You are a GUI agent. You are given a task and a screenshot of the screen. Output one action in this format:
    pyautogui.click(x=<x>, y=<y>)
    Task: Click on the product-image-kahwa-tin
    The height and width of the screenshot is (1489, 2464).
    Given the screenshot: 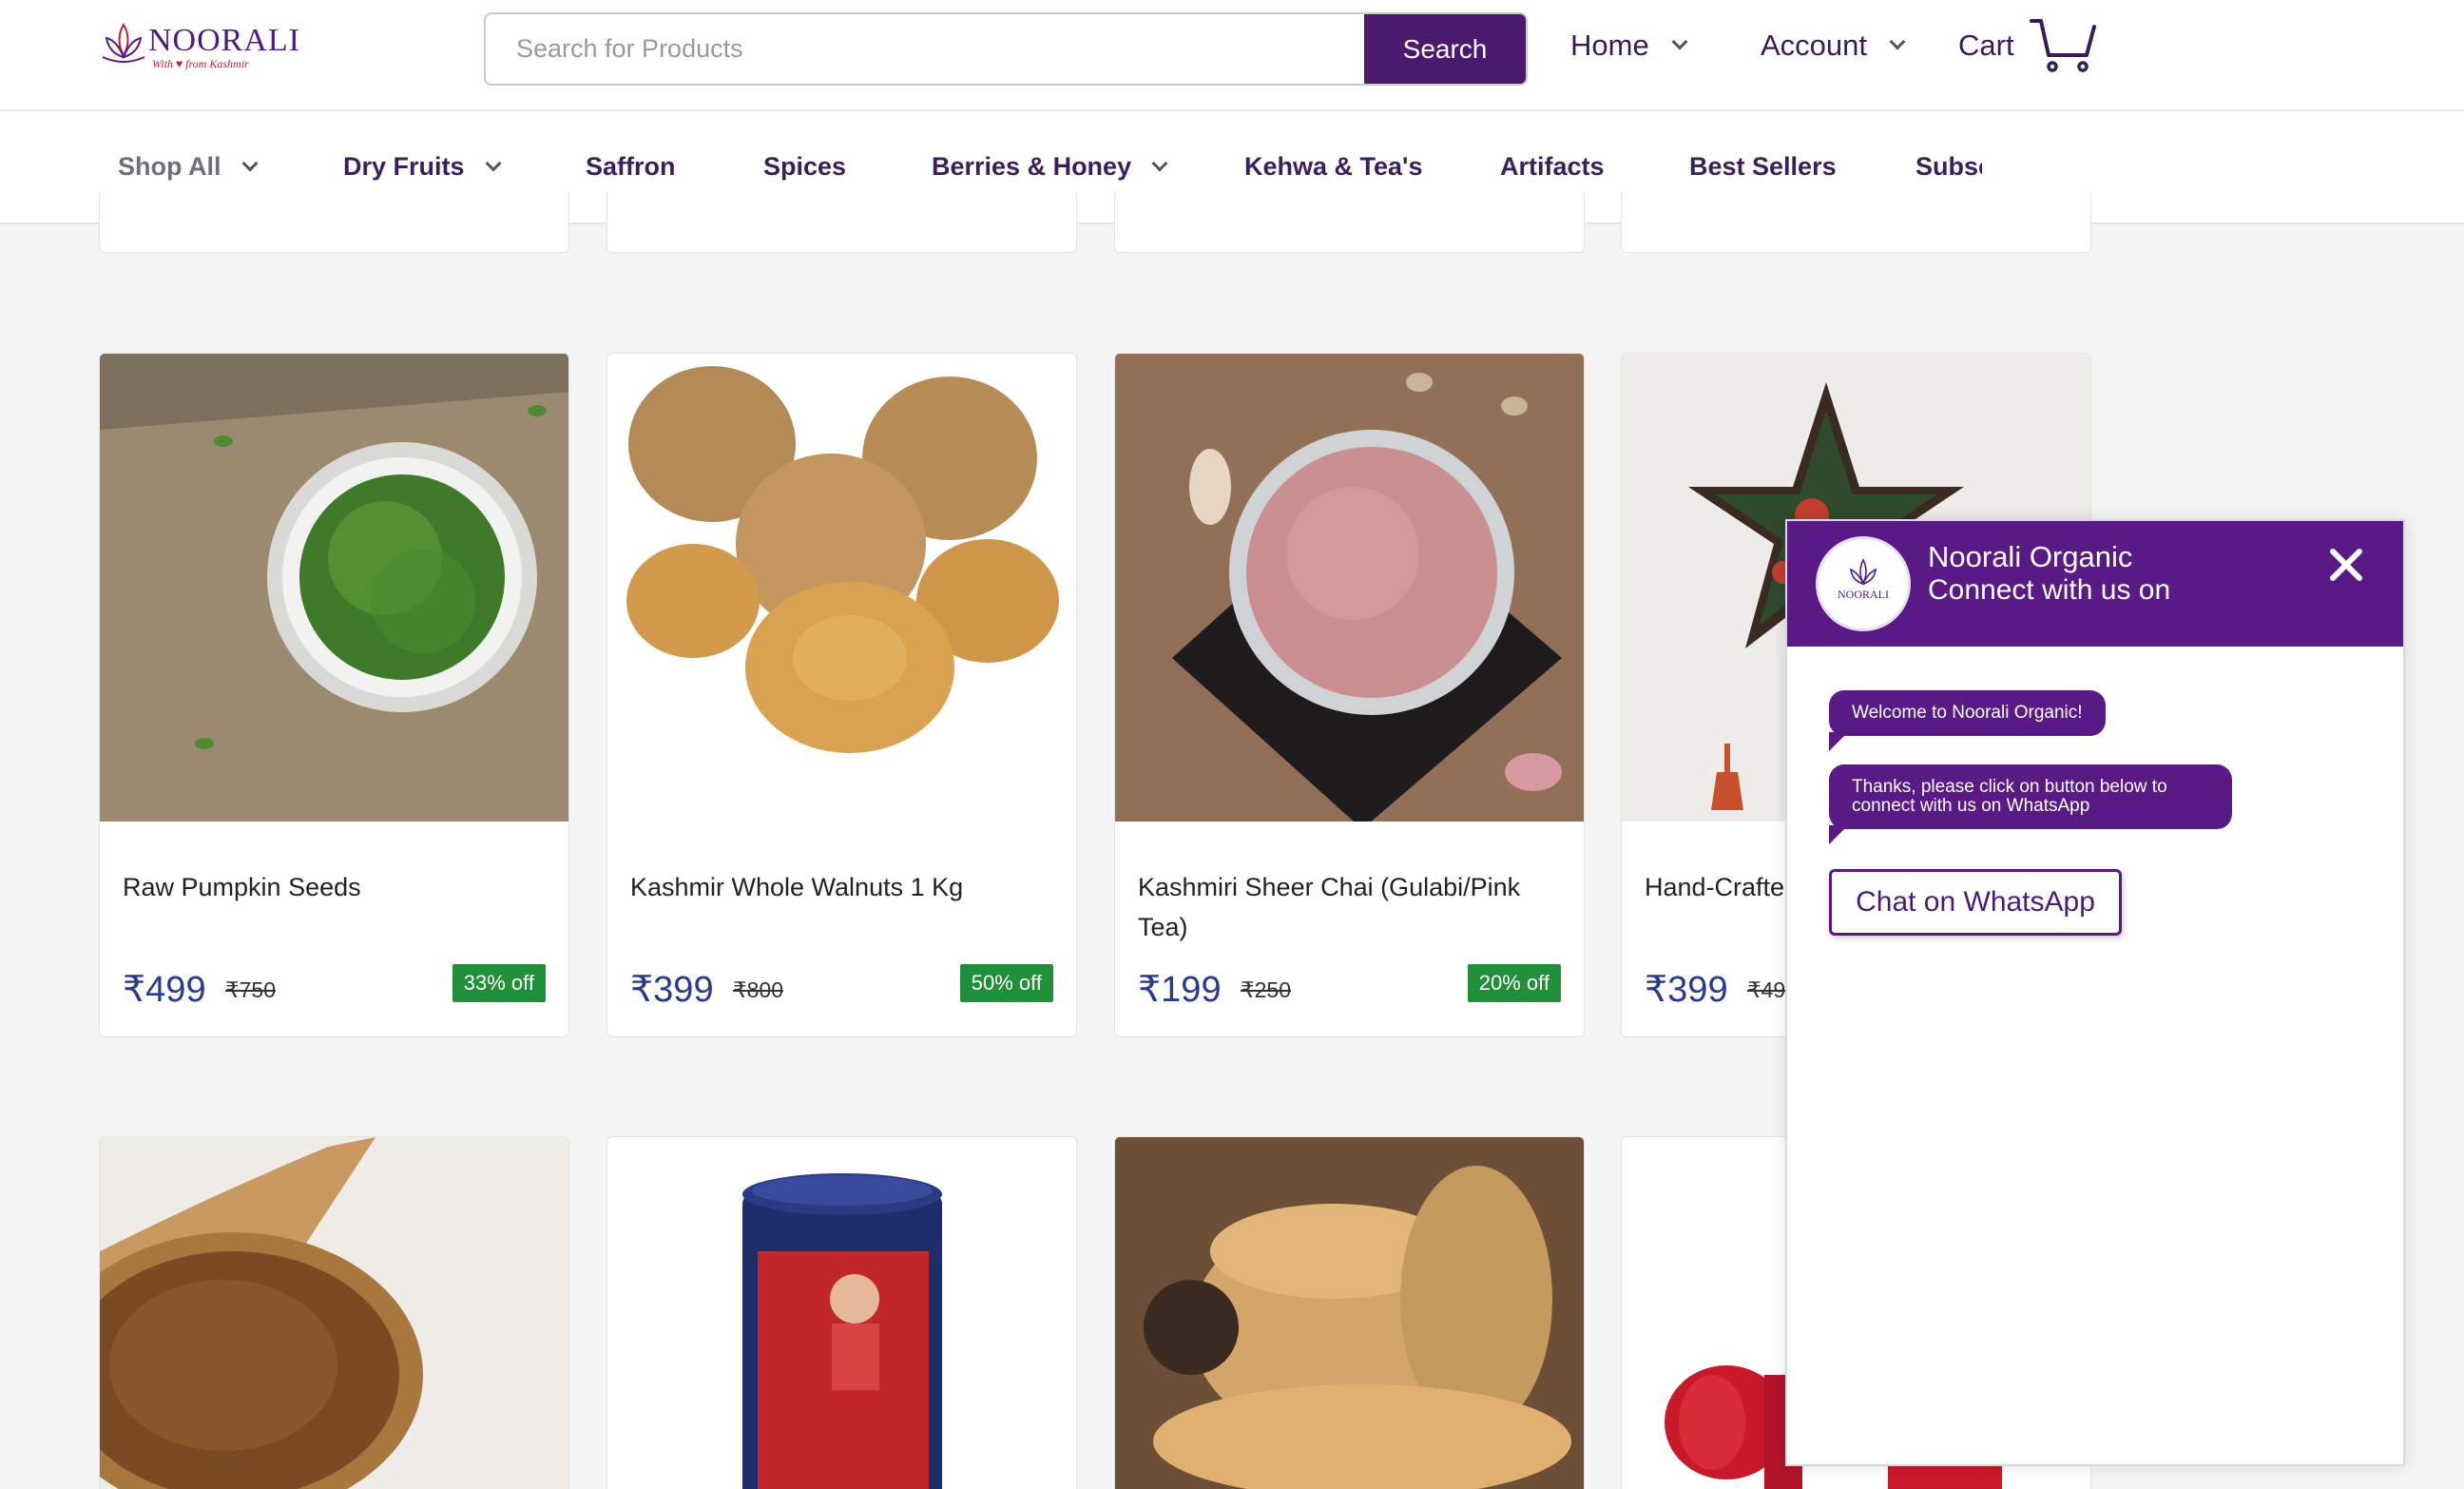 What is the action you would take?
    pyautogui.click(x=842, y=1313)
    